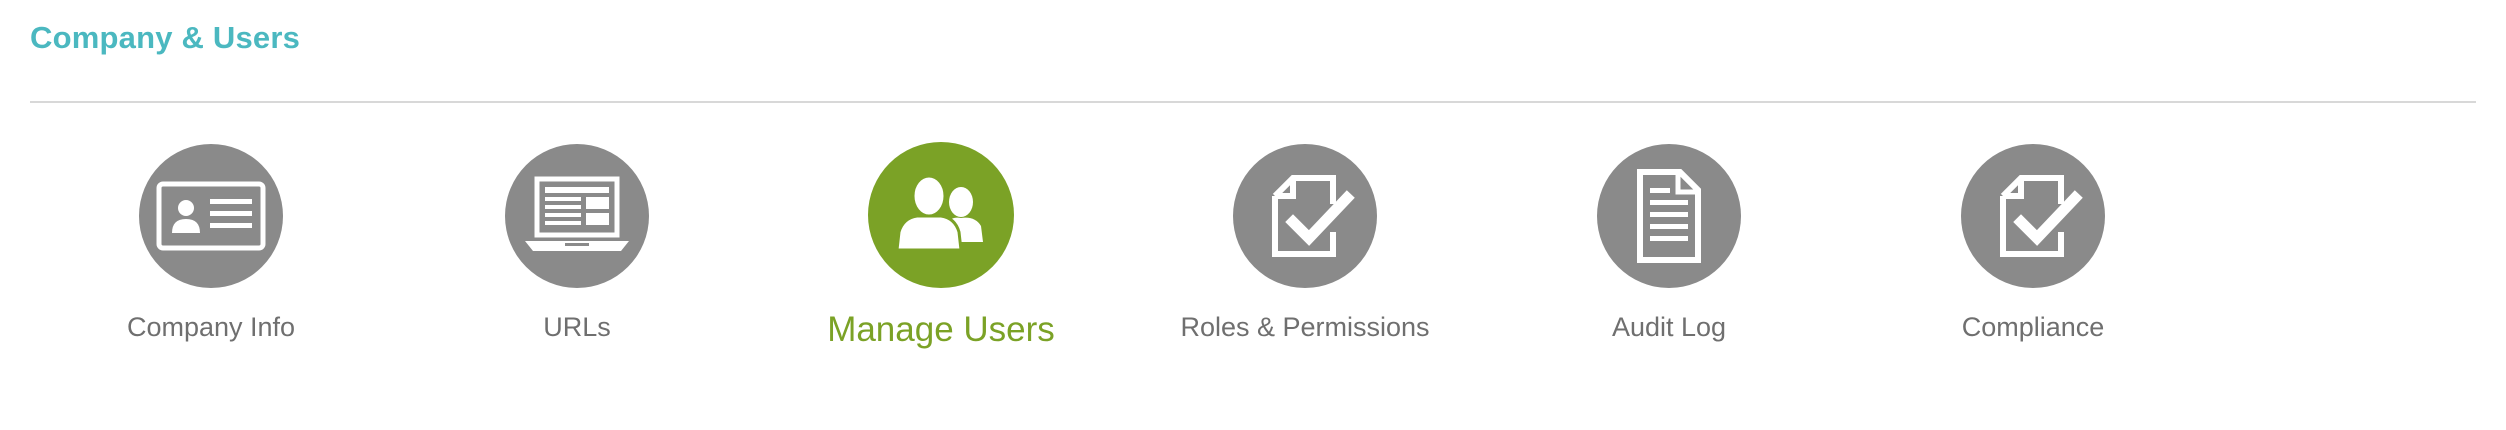 This screenshot has width=2506, height=430. I want to click on nav-label-compliance: Compliance, so click(2033, 327).